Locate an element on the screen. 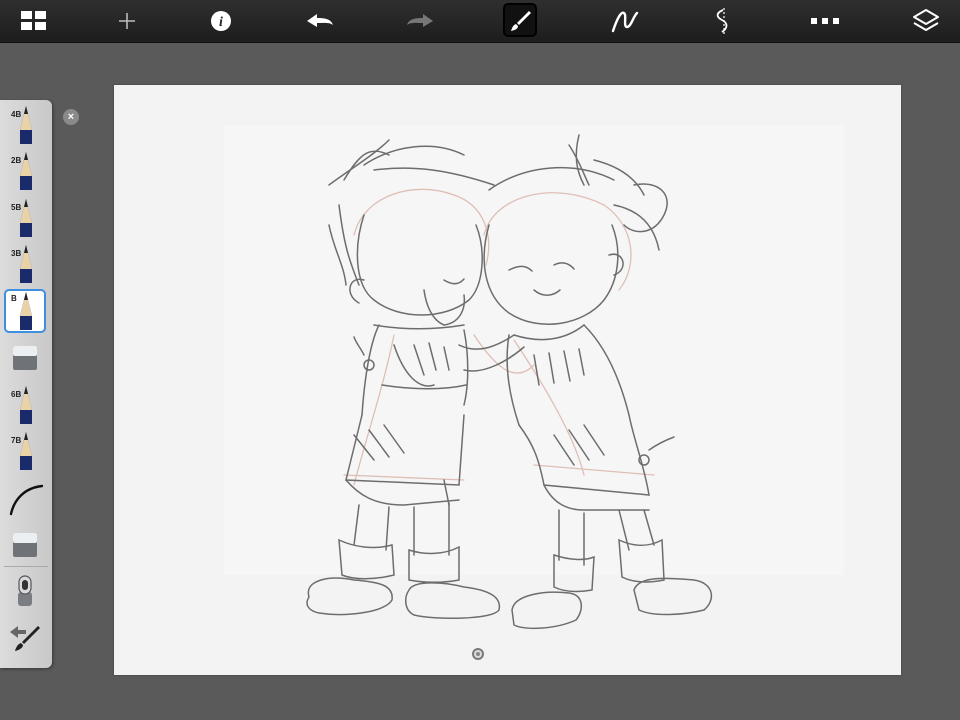 The height and width of the screenshot is (720, 960). more-menu-icon is located at coordinates (825, 21).